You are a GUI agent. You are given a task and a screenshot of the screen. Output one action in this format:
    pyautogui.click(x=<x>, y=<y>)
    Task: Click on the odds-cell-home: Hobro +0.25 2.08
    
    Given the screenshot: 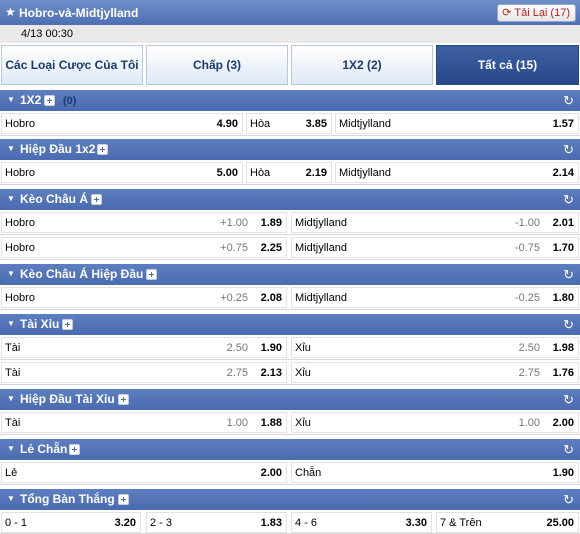 What is the action you would take?
    pyautogui.click(x=144, y=297)
    